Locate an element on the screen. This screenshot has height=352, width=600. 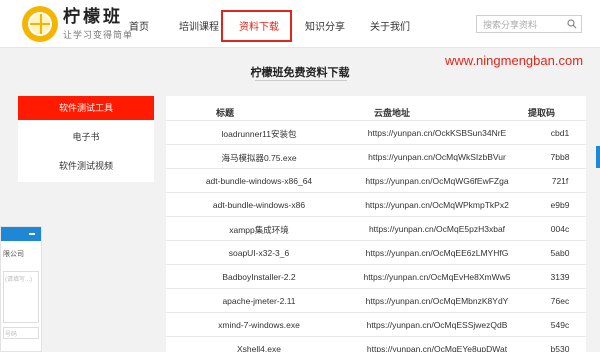
row-url-link: https://yunpan.cn/OcMqWkSIzbBVur is located at coordinates (437, 157).